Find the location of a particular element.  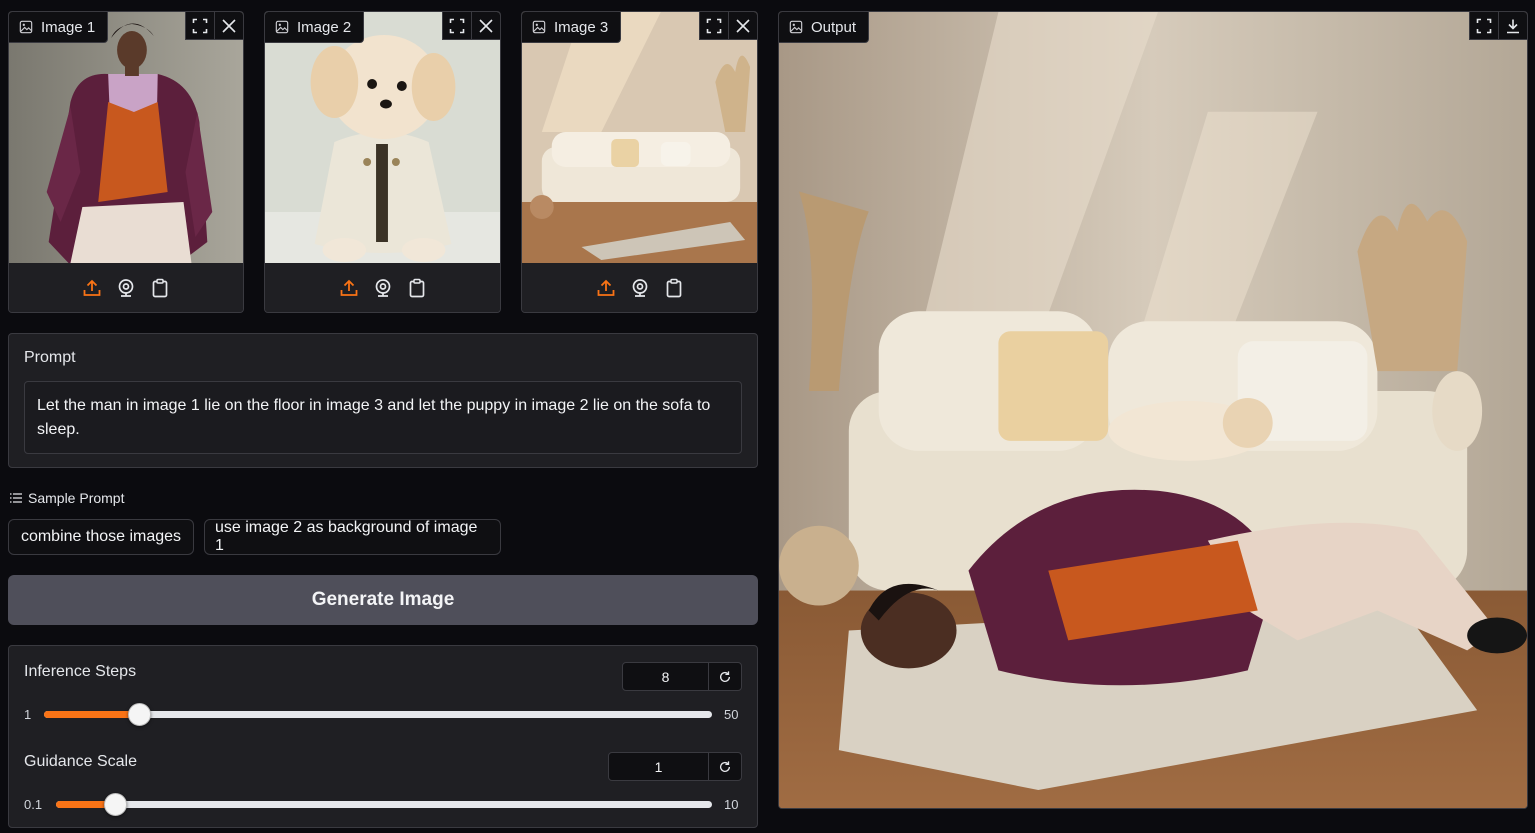

guidance-scale-reset-button is located at coordinates (724, 766).